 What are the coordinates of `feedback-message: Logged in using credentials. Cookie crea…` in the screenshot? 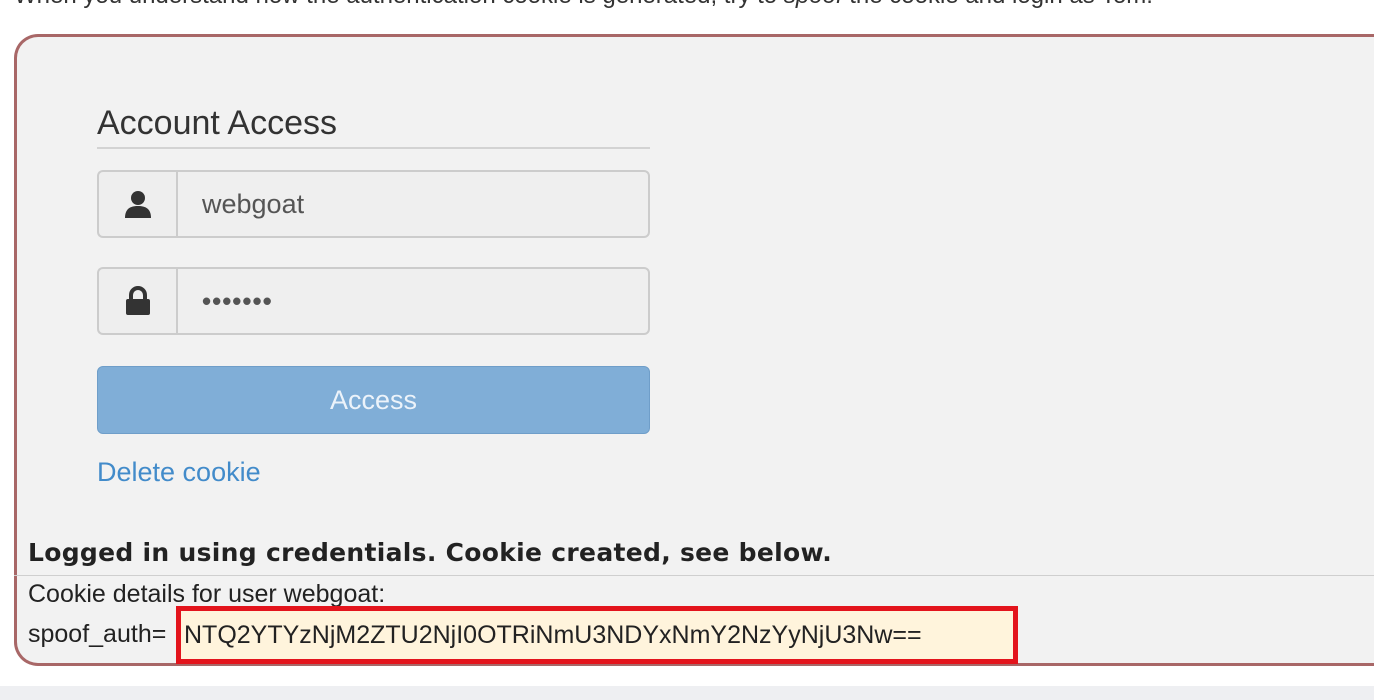 It's located at (430, 552).